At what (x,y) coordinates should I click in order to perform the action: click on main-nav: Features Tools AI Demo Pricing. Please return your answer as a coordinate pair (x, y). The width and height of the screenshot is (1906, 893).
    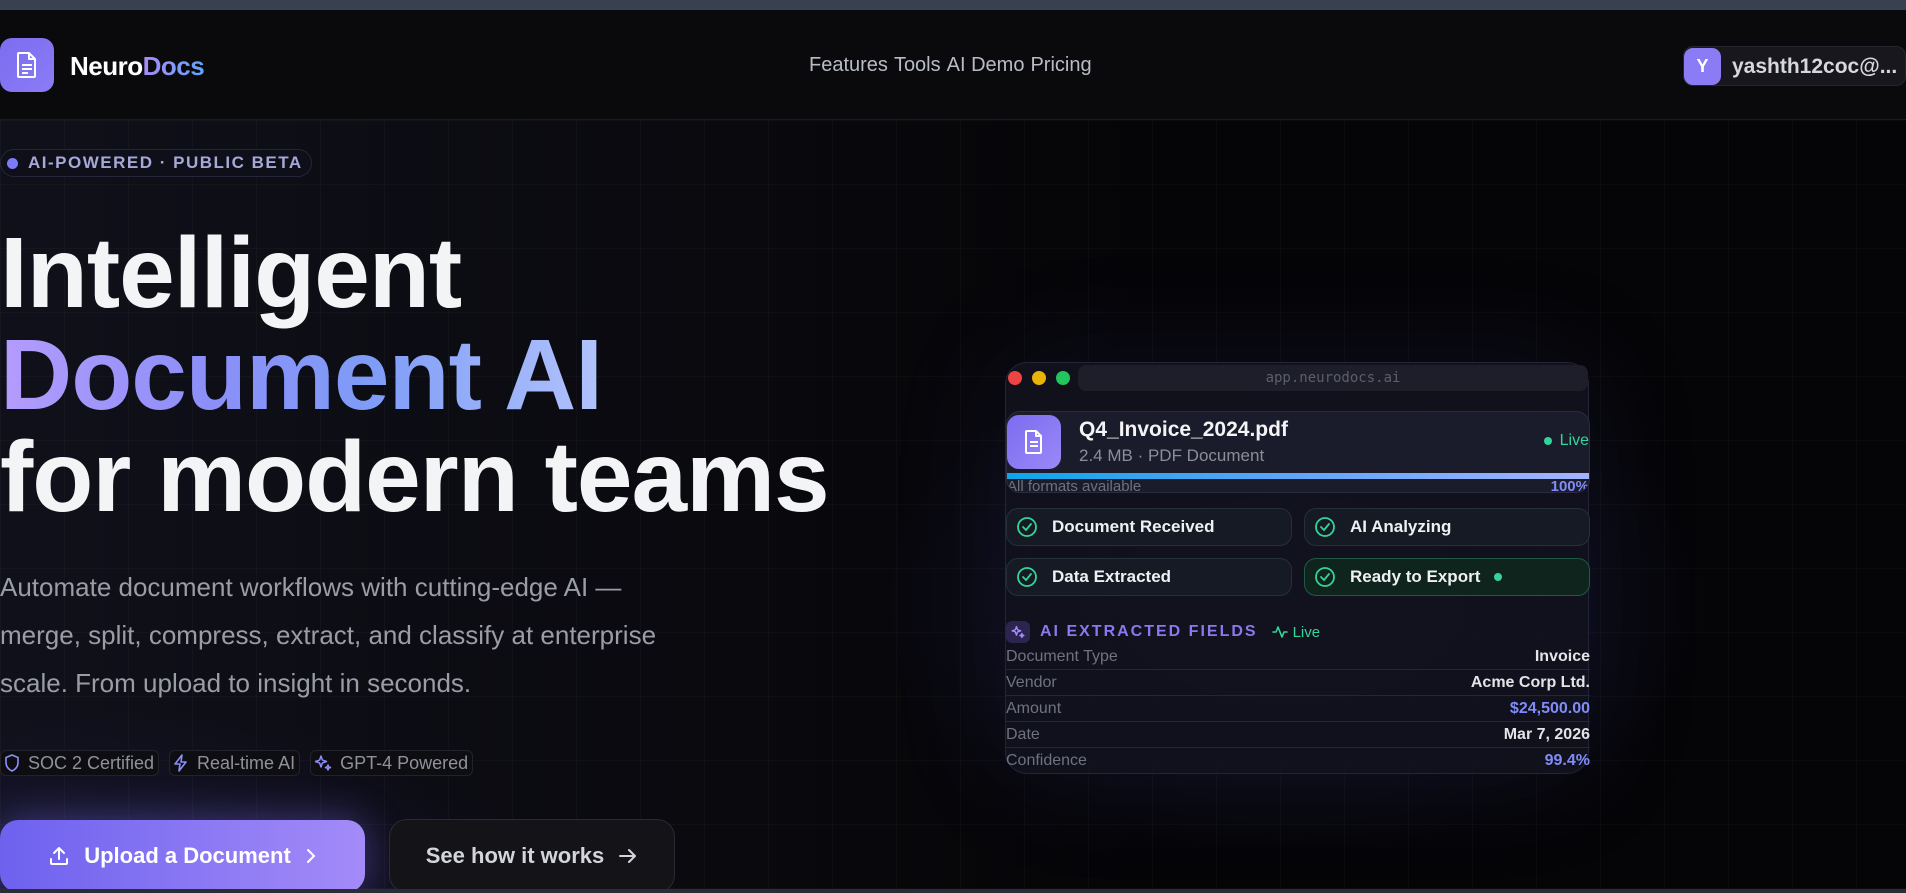
    Looking at the image, I should click on (950, 65).